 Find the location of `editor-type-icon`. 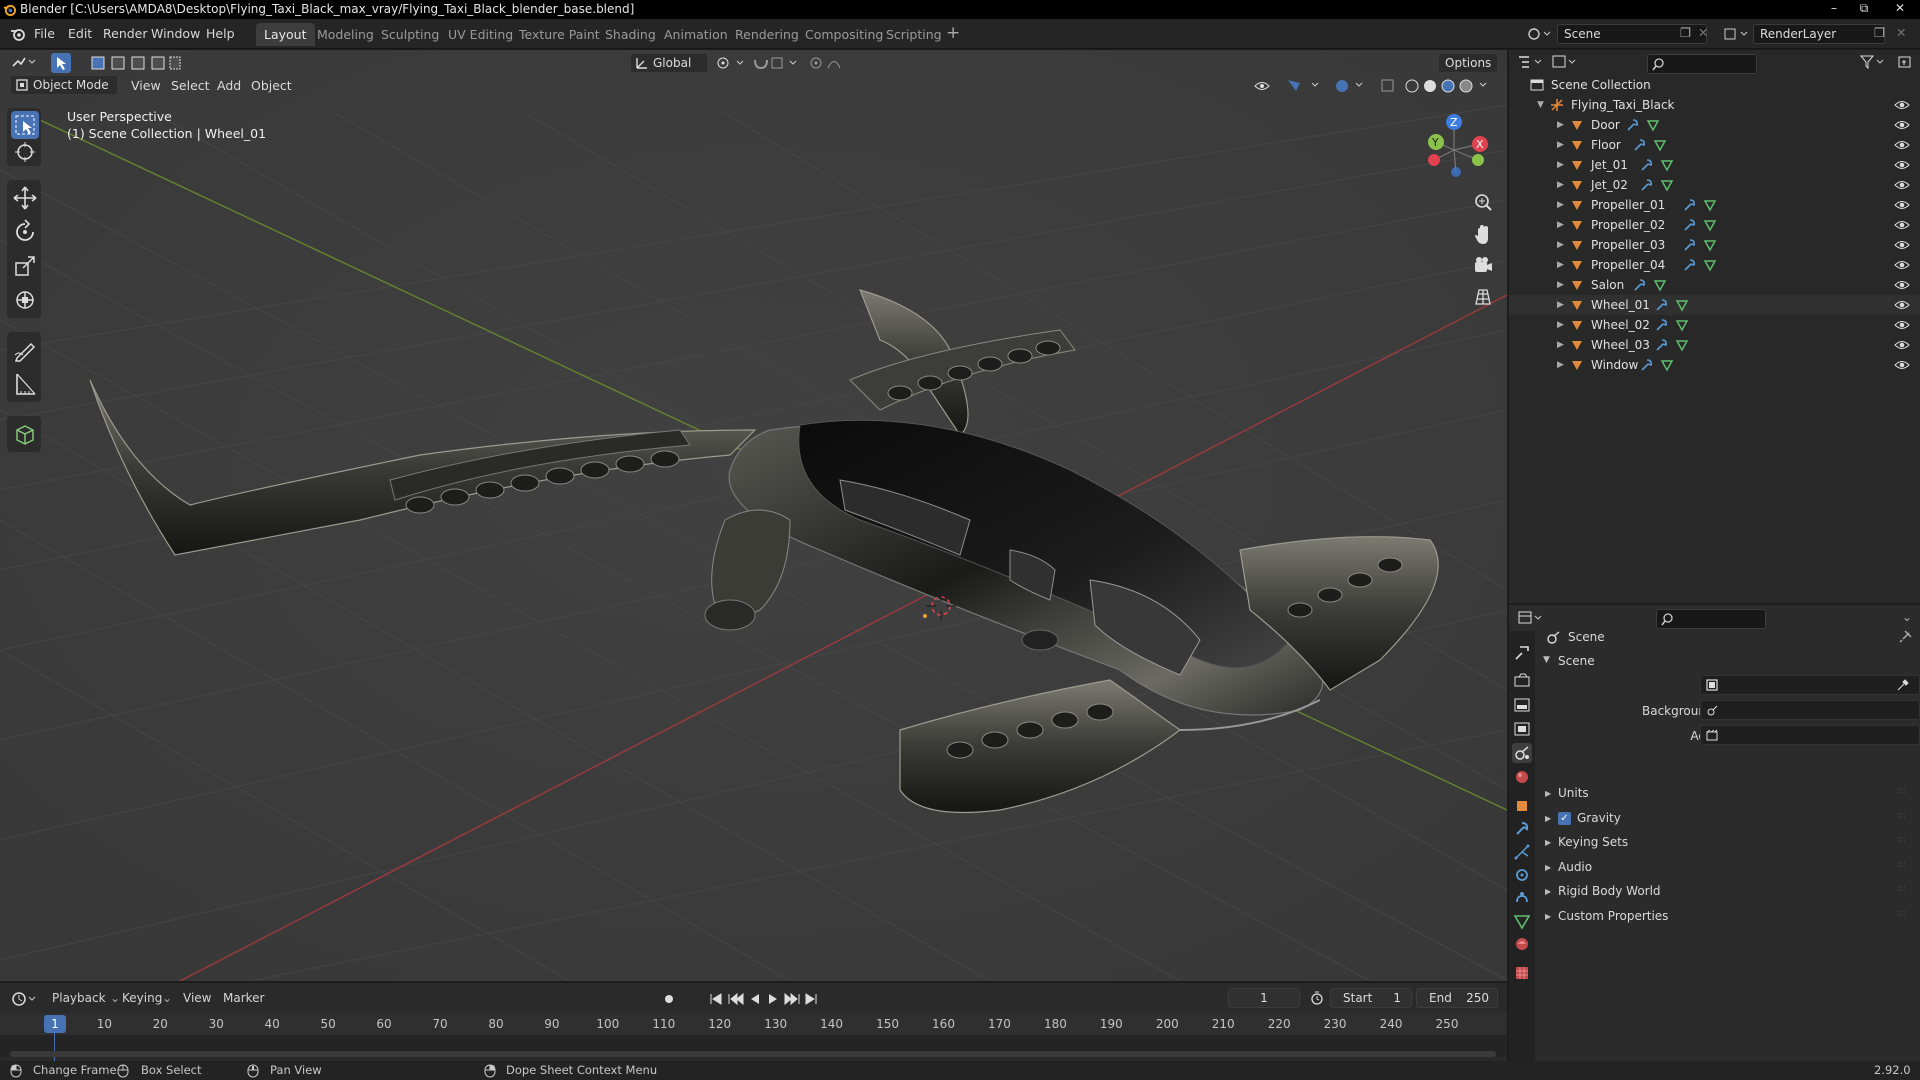

editor-type-icon is located at coordinates (24, 62).